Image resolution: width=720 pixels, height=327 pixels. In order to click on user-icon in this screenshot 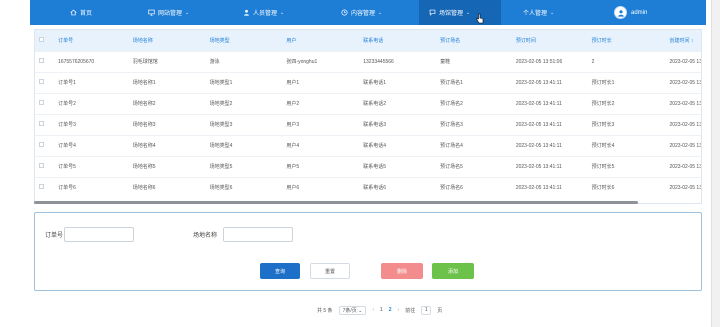, I will do `click(246, 12)`.